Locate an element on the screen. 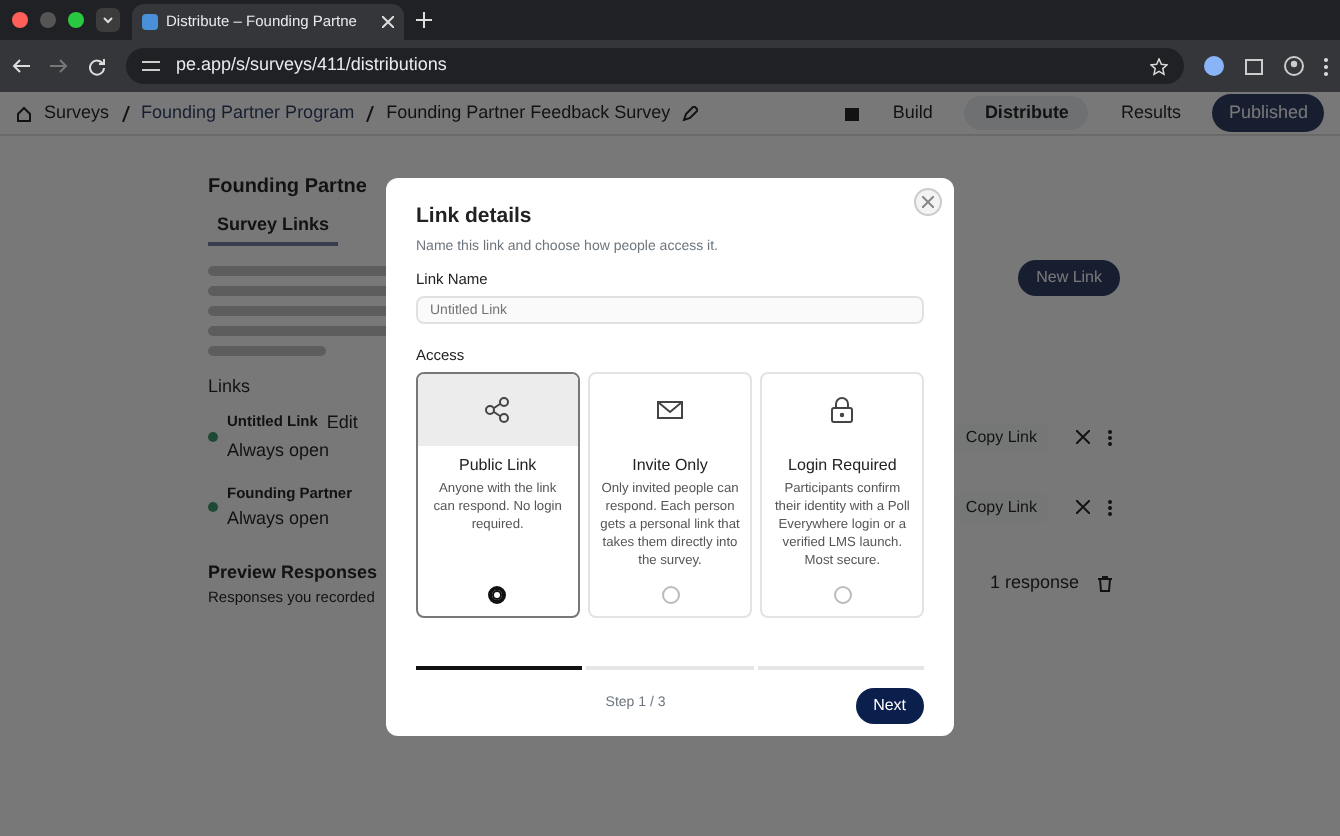 This screenshot has width=1340, height=836. home-icon is located at coordinates (24, 113).